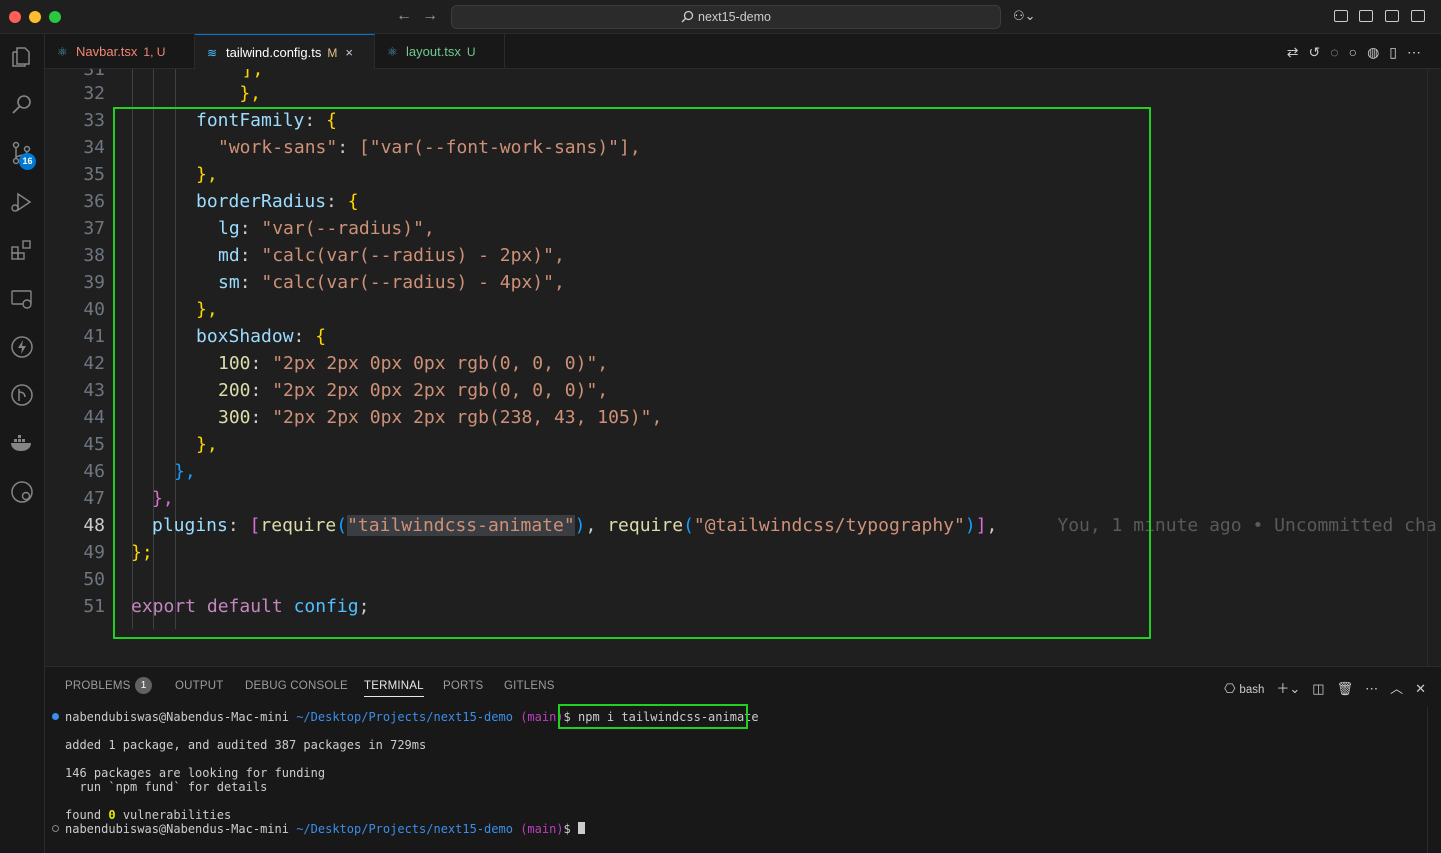 This screenshot has width=1441, height=853. What do you see at coordinates (55, 716) in the screenshot?
I see `command-success-dot` at bounding box center [55, 716].